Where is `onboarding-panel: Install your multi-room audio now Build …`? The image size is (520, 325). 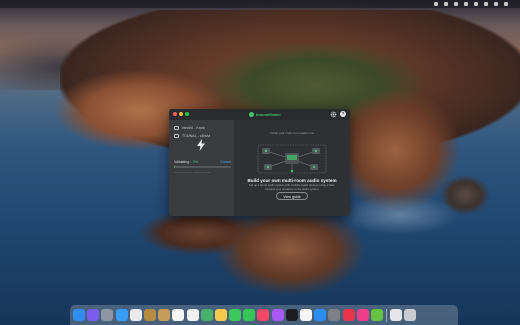 onboarding-panel: Install your multi-room audio now Build … is located at coordinates (292, 168).